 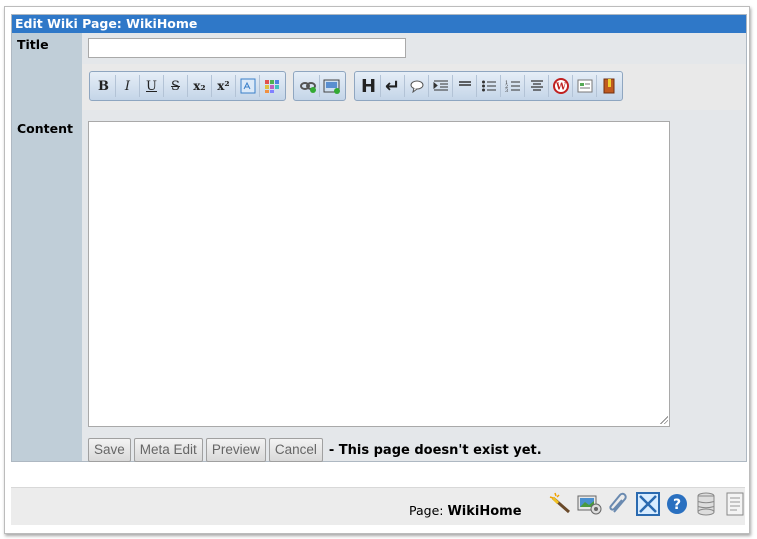 What do you see at coordinates (33, 44) in the screenshot?
I see `title-label: Title` at bounding box center [33, 44].